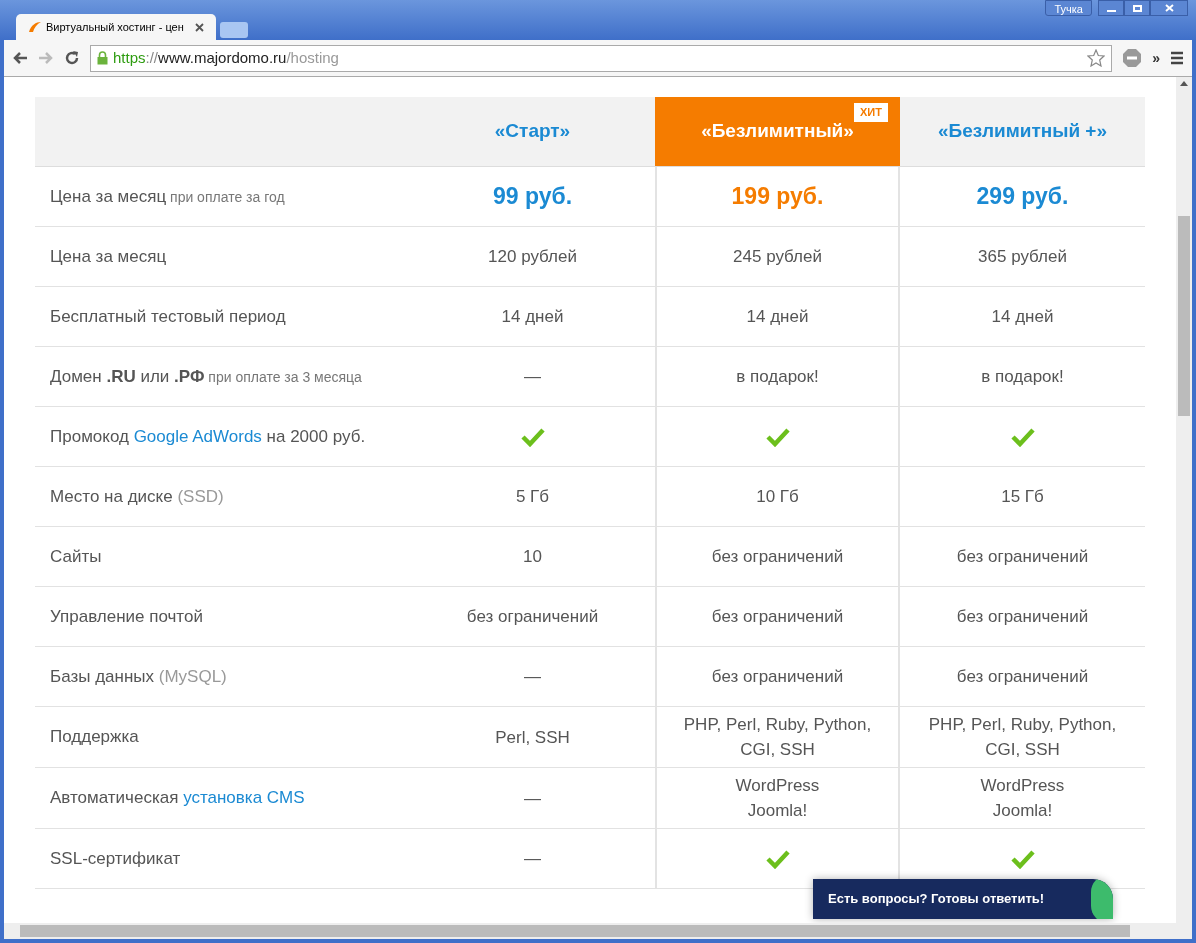 The image size is (1196, 943). I want to click on row-label: Бесплатный тестовый период, so click(168, 316).